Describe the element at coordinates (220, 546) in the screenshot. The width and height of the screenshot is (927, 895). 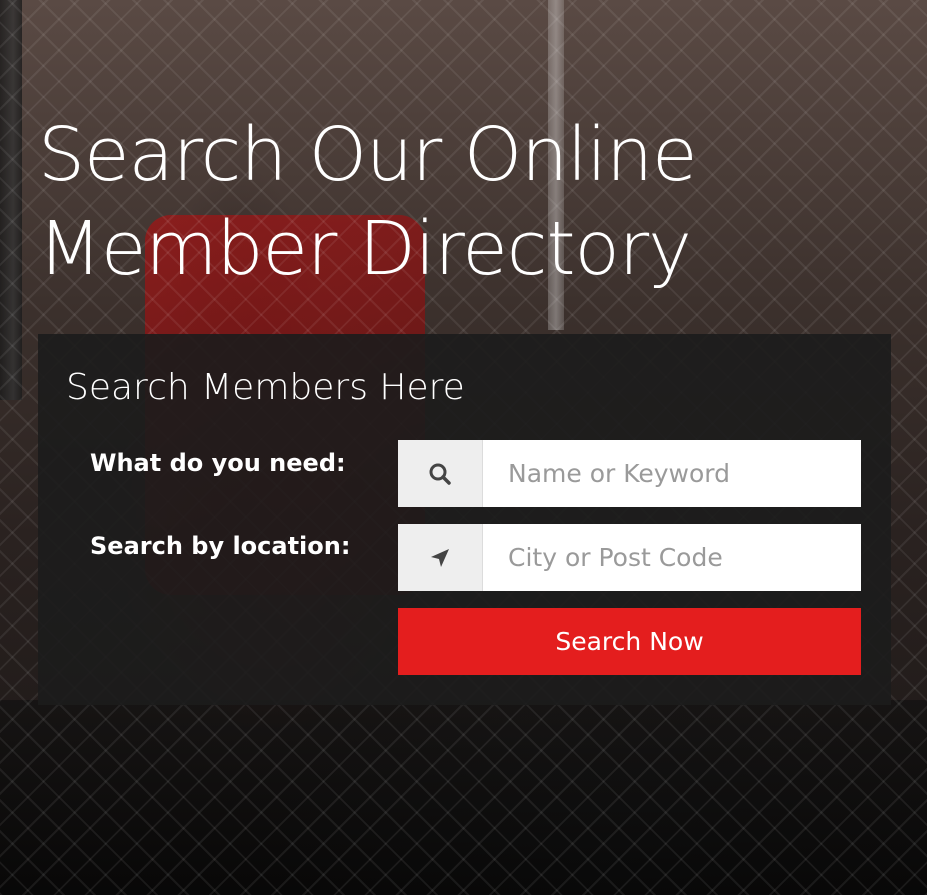
I see `location-label: Search by location:` at that location.